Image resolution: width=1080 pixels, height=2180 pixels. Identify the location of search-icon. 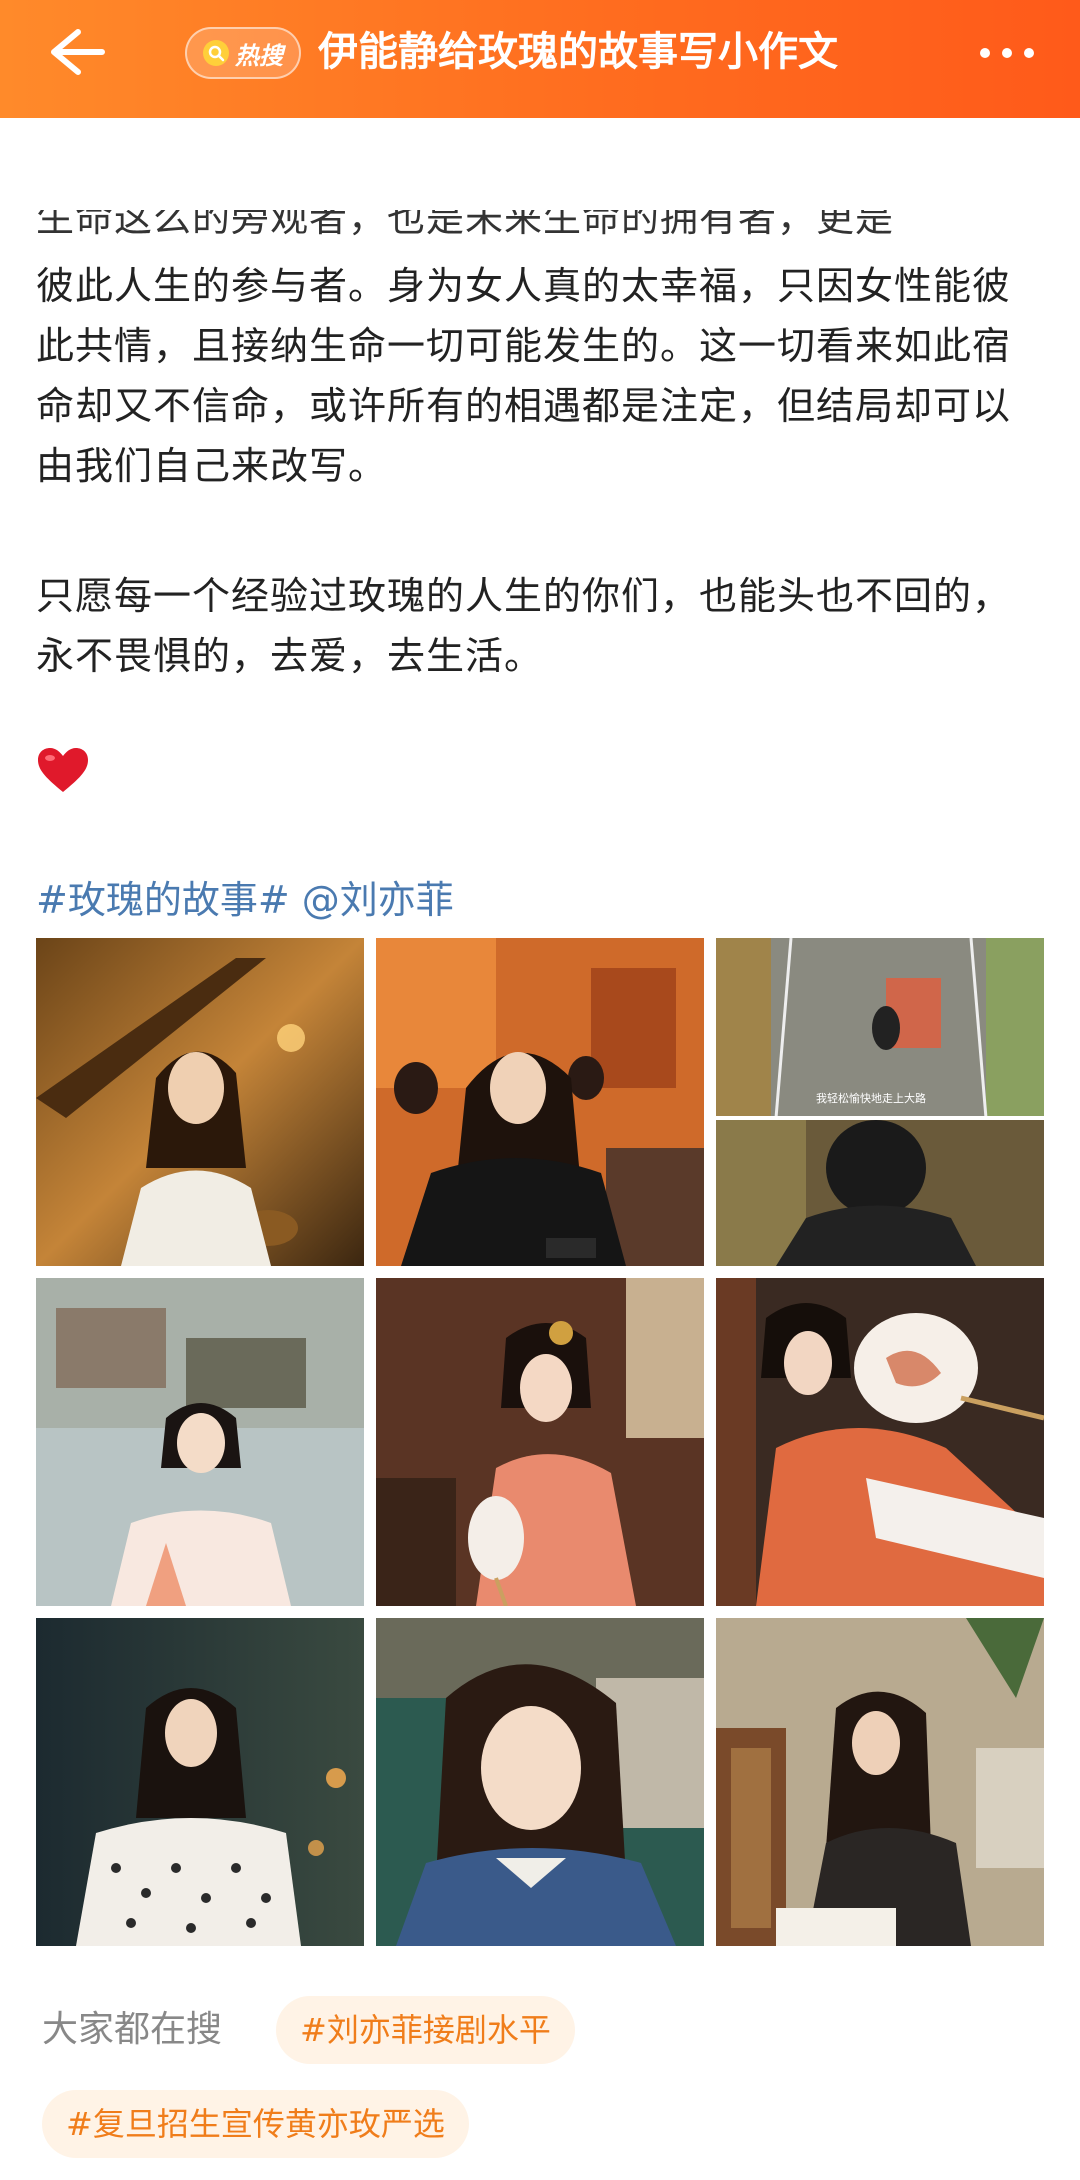
(216, 53).